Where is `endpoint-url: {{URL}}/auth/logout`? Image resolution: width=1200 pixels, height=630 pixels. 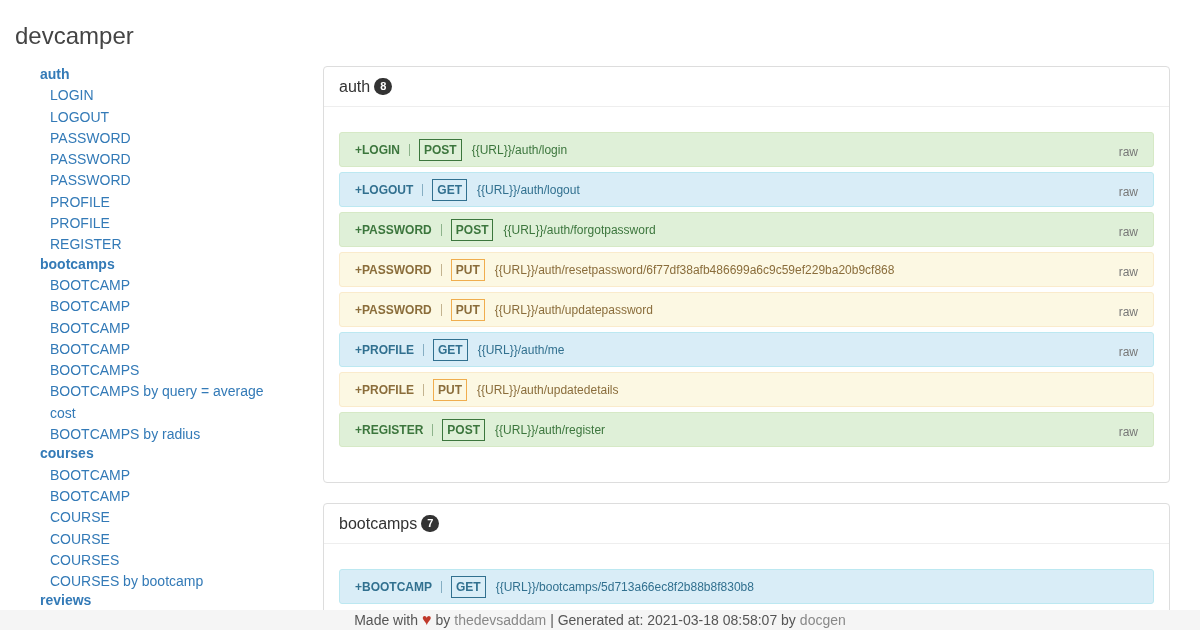
endpoint-url: {{URL}}/auth/logout is located at coordinates (528, 190).